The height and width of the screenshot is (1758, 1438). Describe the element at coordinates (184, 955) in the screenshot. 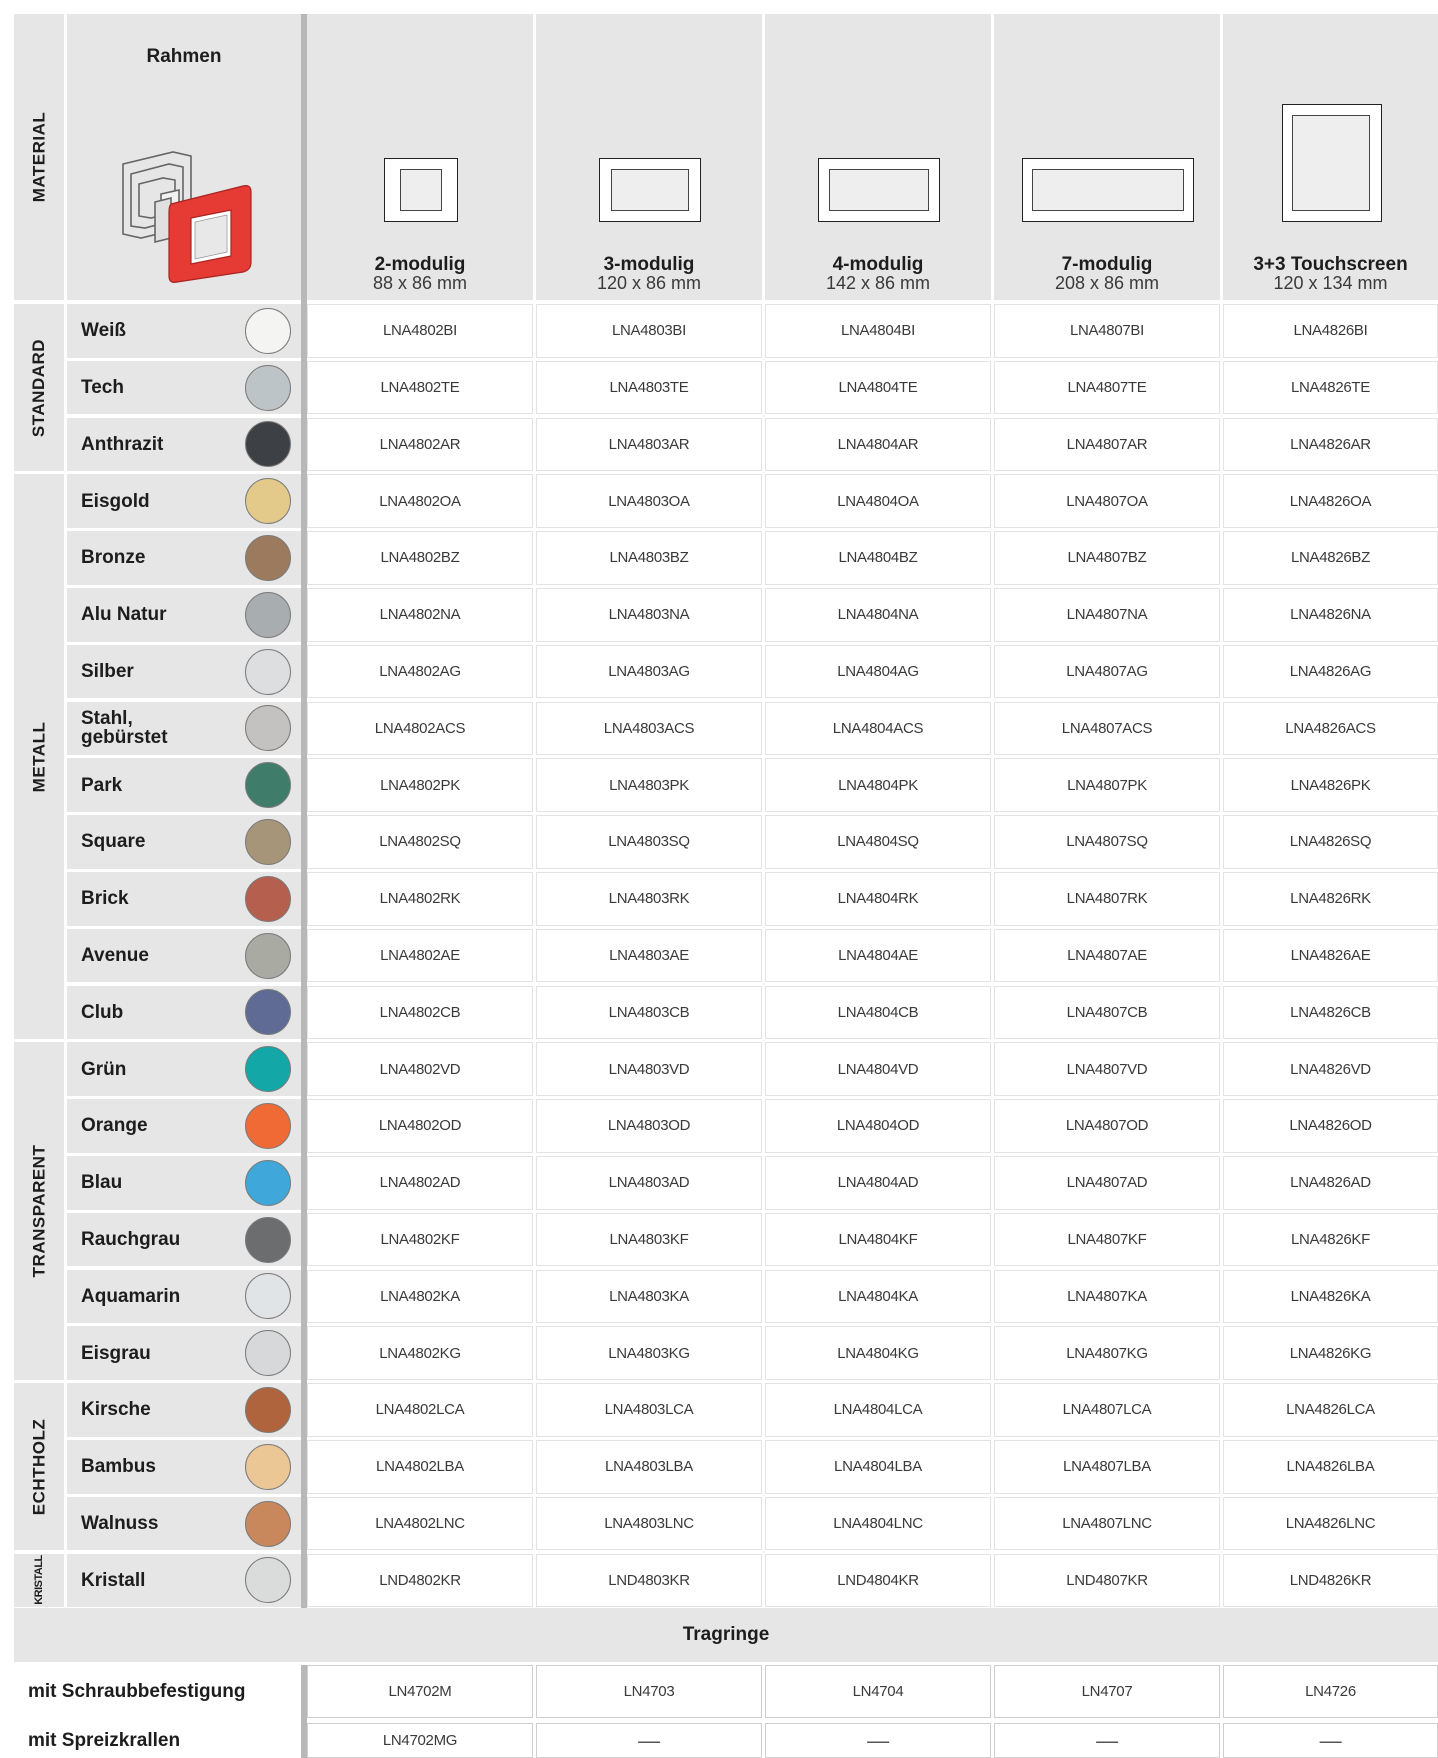

I see `table-row: Avenue` at that location.